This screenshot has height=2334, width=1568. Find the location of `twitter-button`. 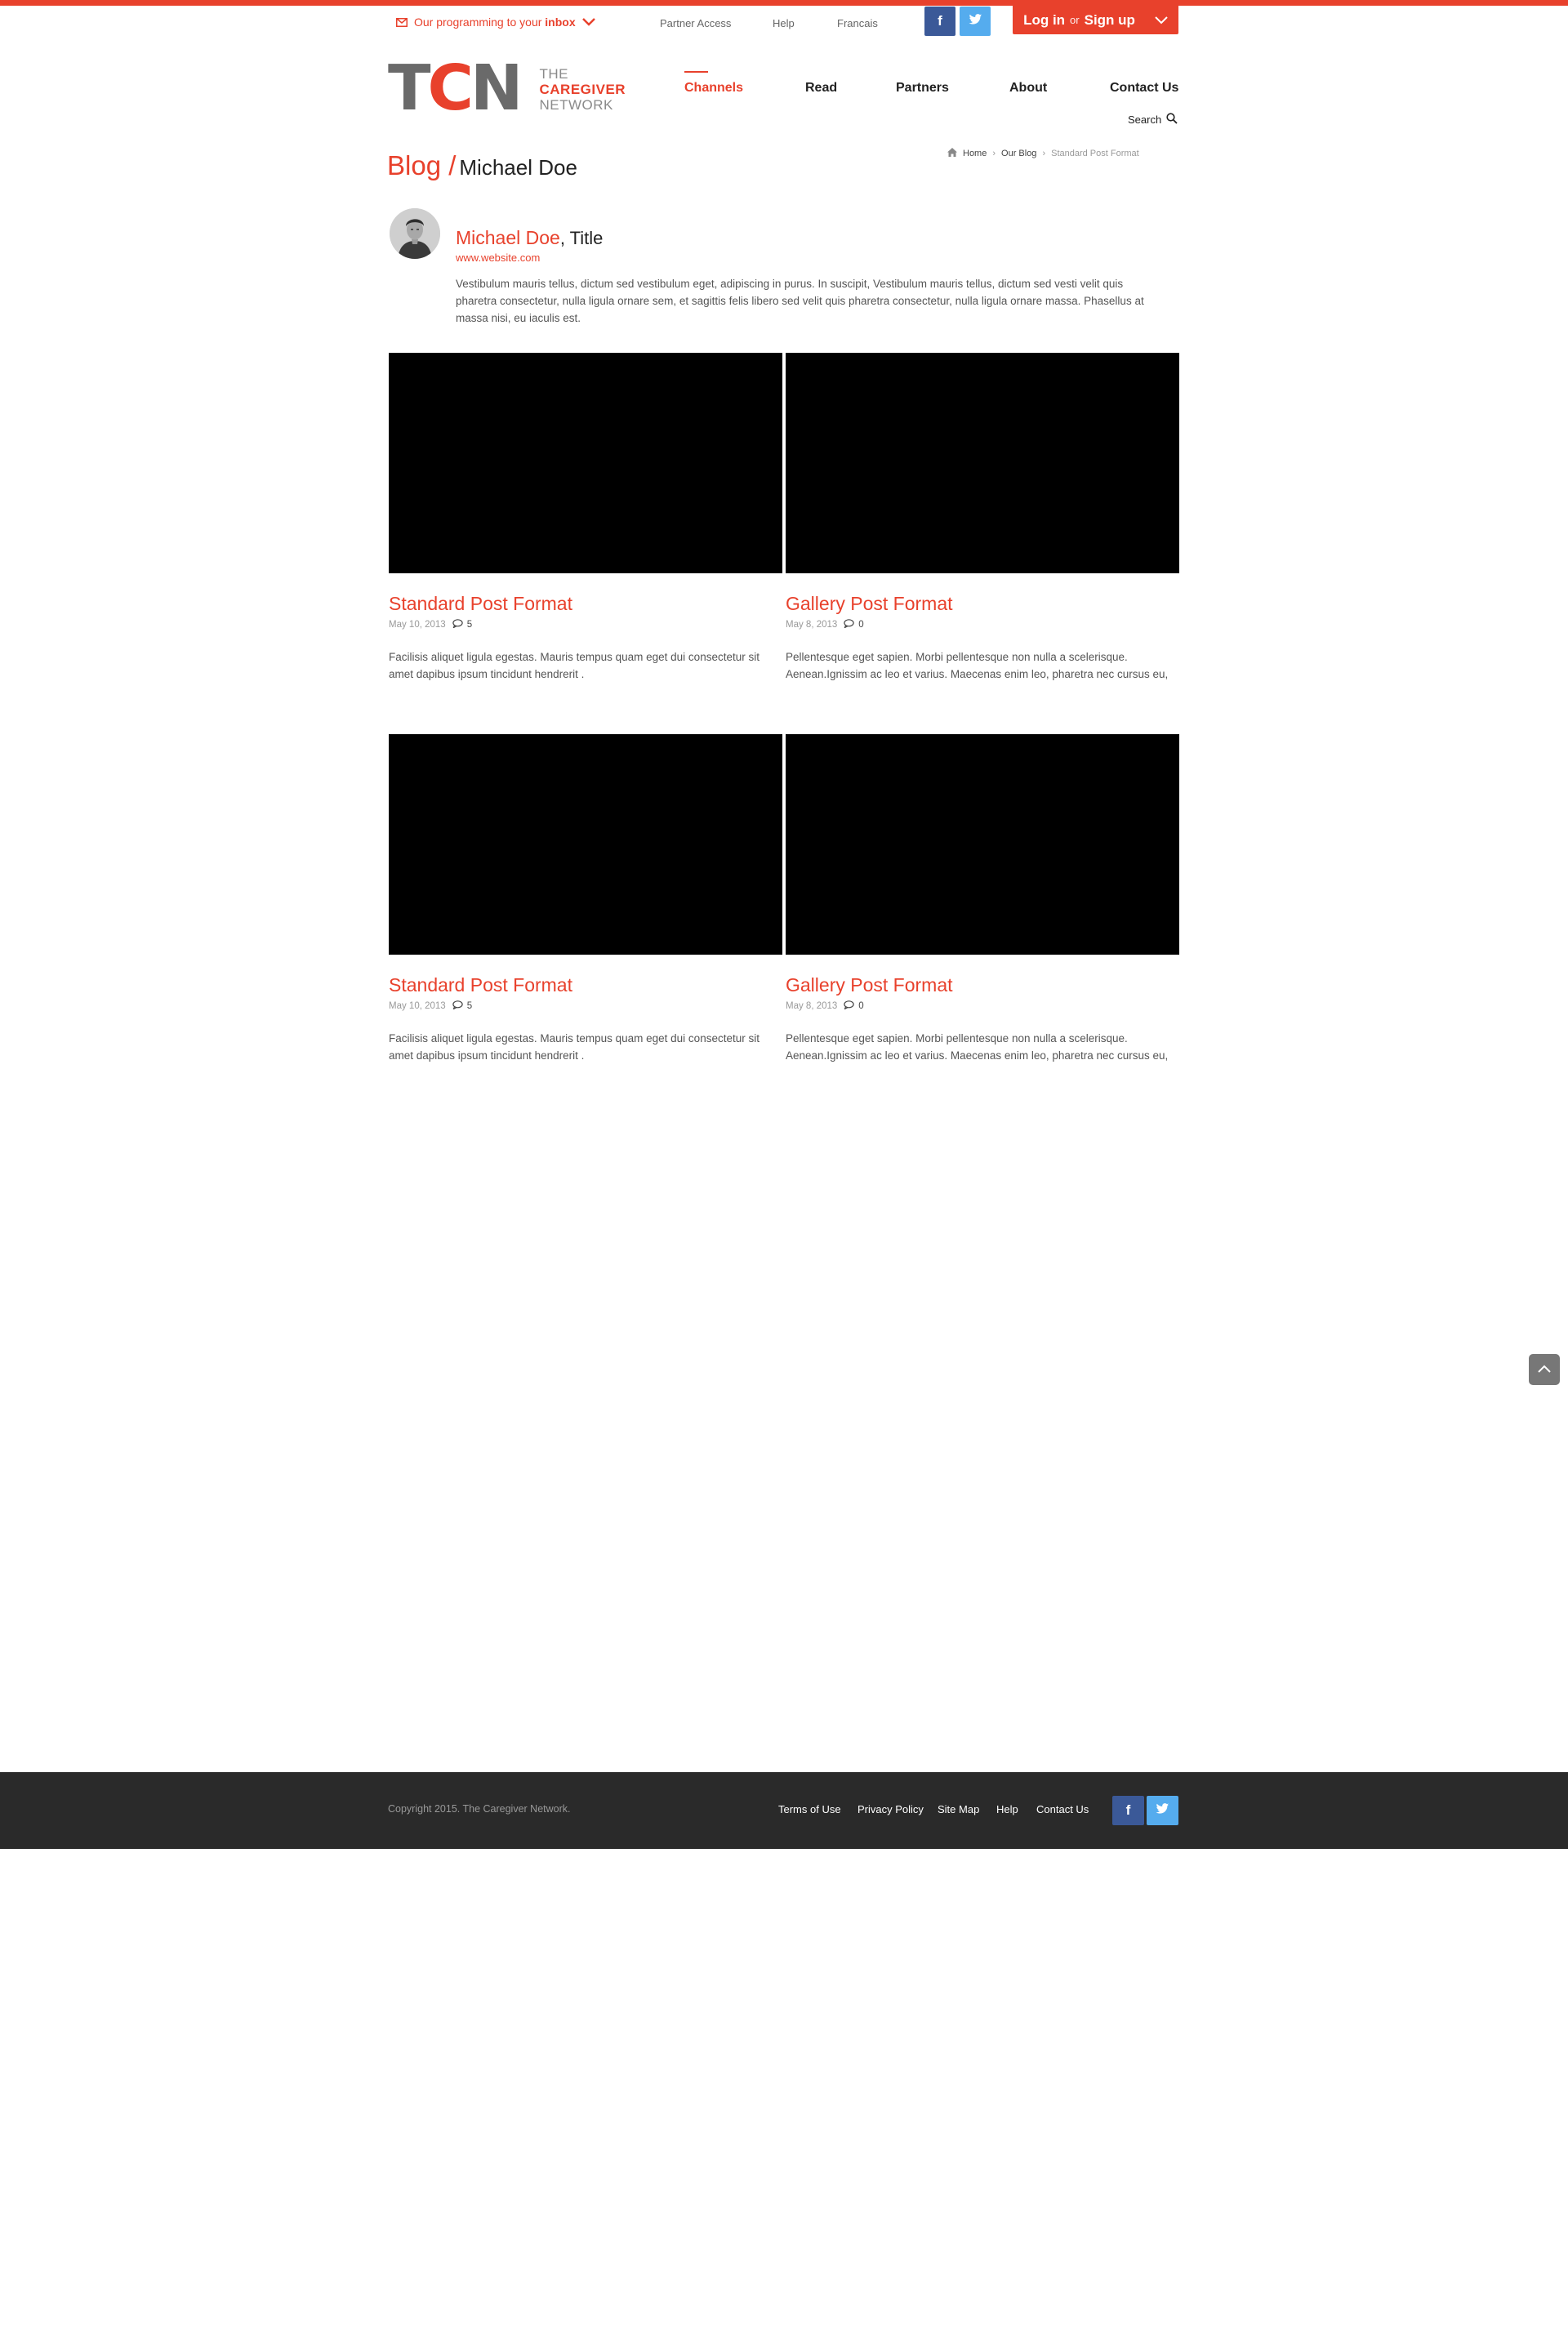

twitter-button is located at coordinates (976, 21).